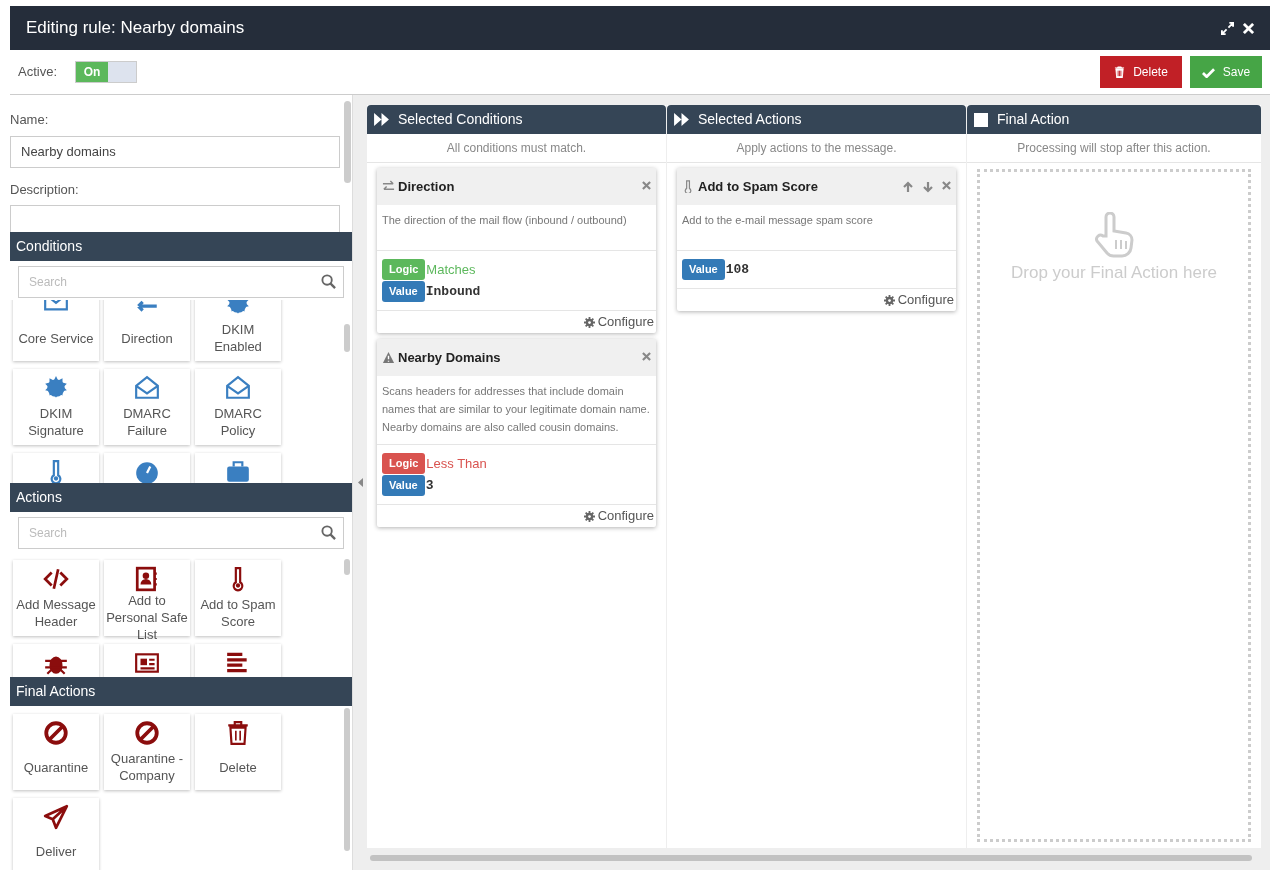  What do you see at coordinates (908, 186) in the screenshot?
I see `arrow-up-icon` at bounding box center [908, 186].